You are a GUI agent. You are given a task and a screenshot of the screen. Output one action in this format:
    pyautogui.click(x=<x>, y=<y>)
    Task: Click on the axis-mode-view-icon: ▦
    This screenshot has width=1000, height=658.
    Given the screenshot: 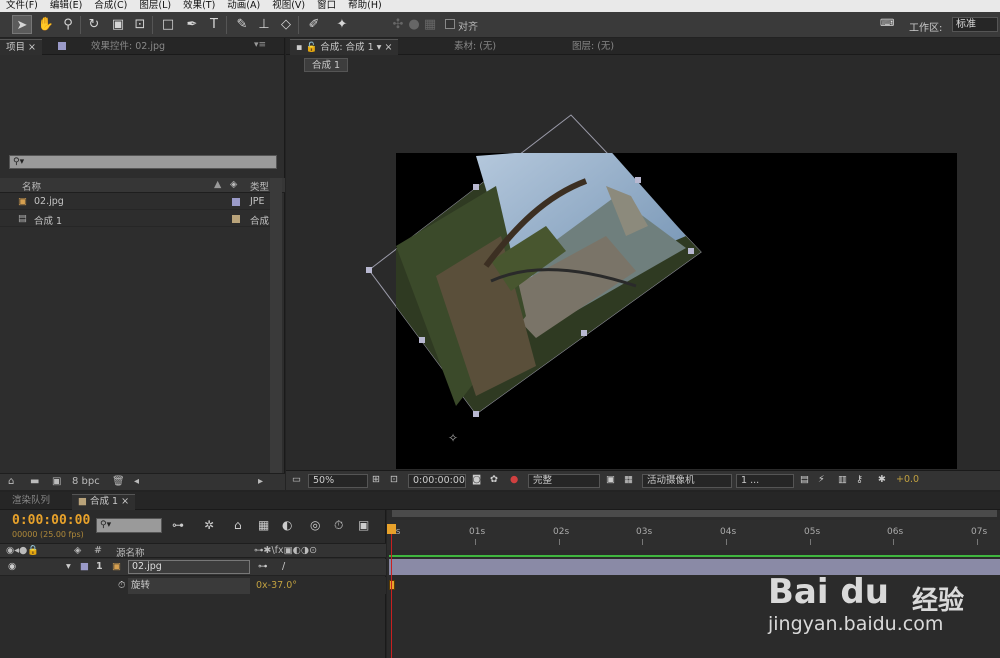 What is the action you would take?
    pyautogui.click(x=430, y=24)
    